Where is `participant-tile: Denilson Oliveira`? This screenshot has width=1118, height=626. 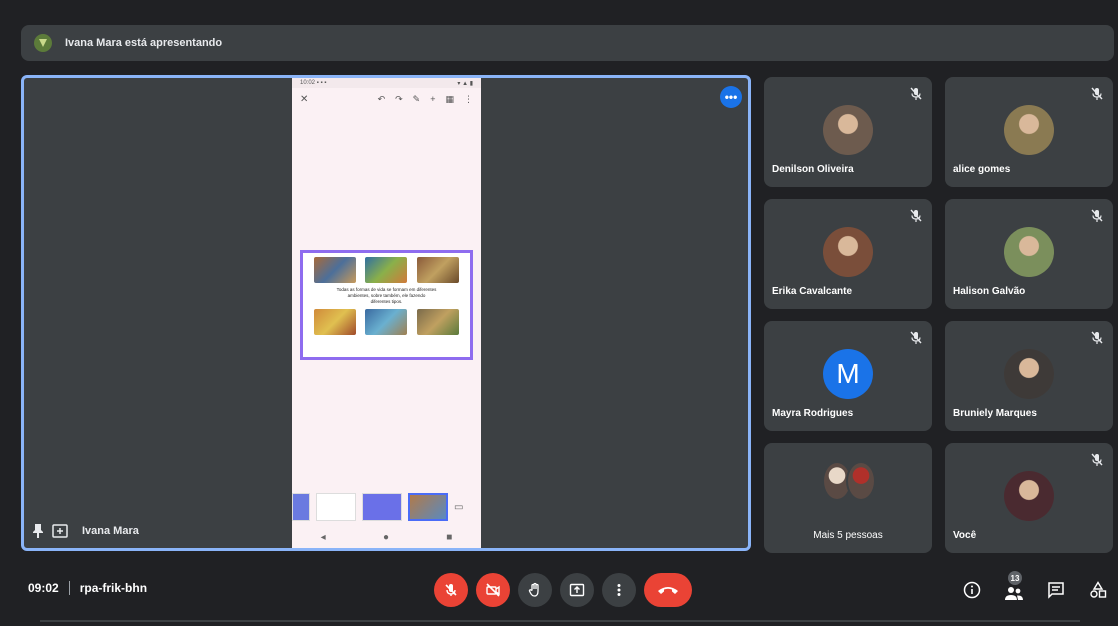 participant-tile: Denilson Oliveira is located at coordinates (848, 132).